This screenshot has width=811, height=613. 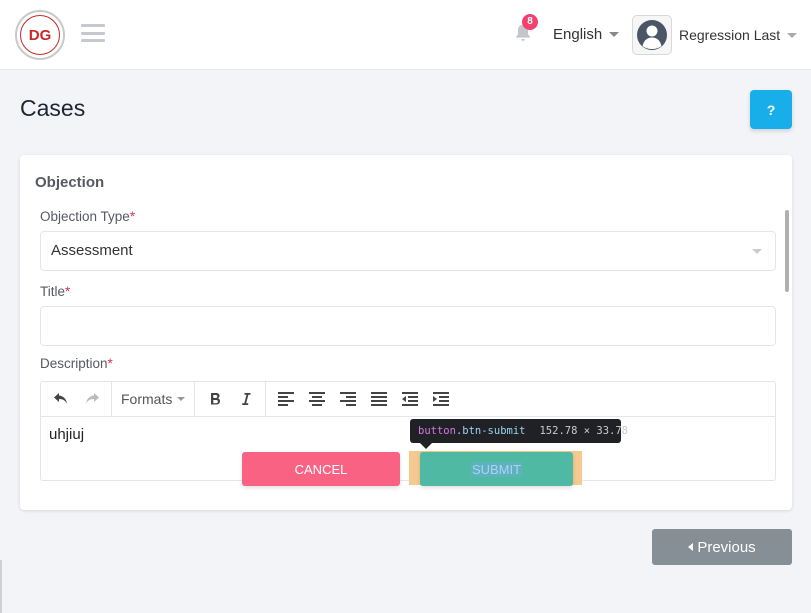 What do you see at coordinates (490, 431) in the screenshot?
I see `tooltip-class: .btn-submit` at bounding box center [490, 431].